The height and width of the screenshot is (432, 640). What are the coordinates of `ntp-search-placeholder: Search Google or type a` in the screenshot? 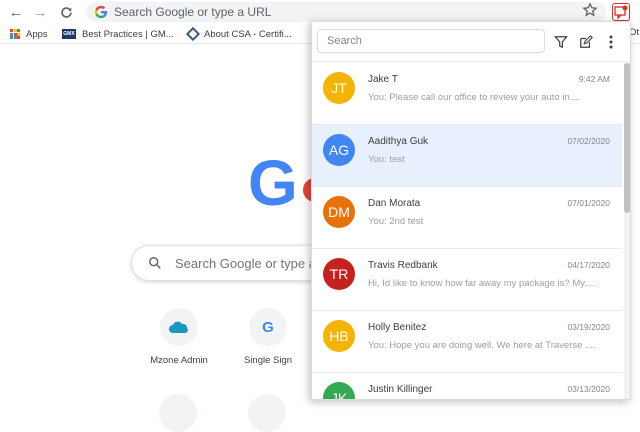 It's located at (245, 263).